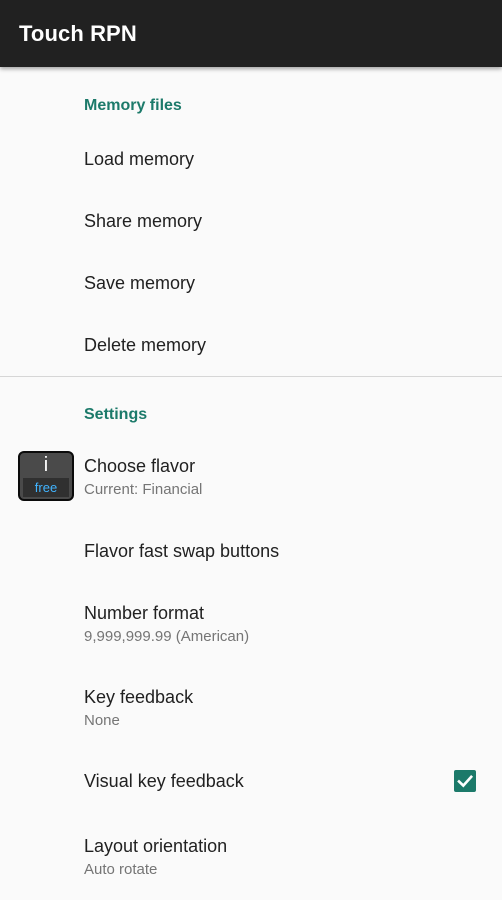  Describe the element at coordinates (144, 613) in the screenshot. I see `number-format-title: Number format` at that location.